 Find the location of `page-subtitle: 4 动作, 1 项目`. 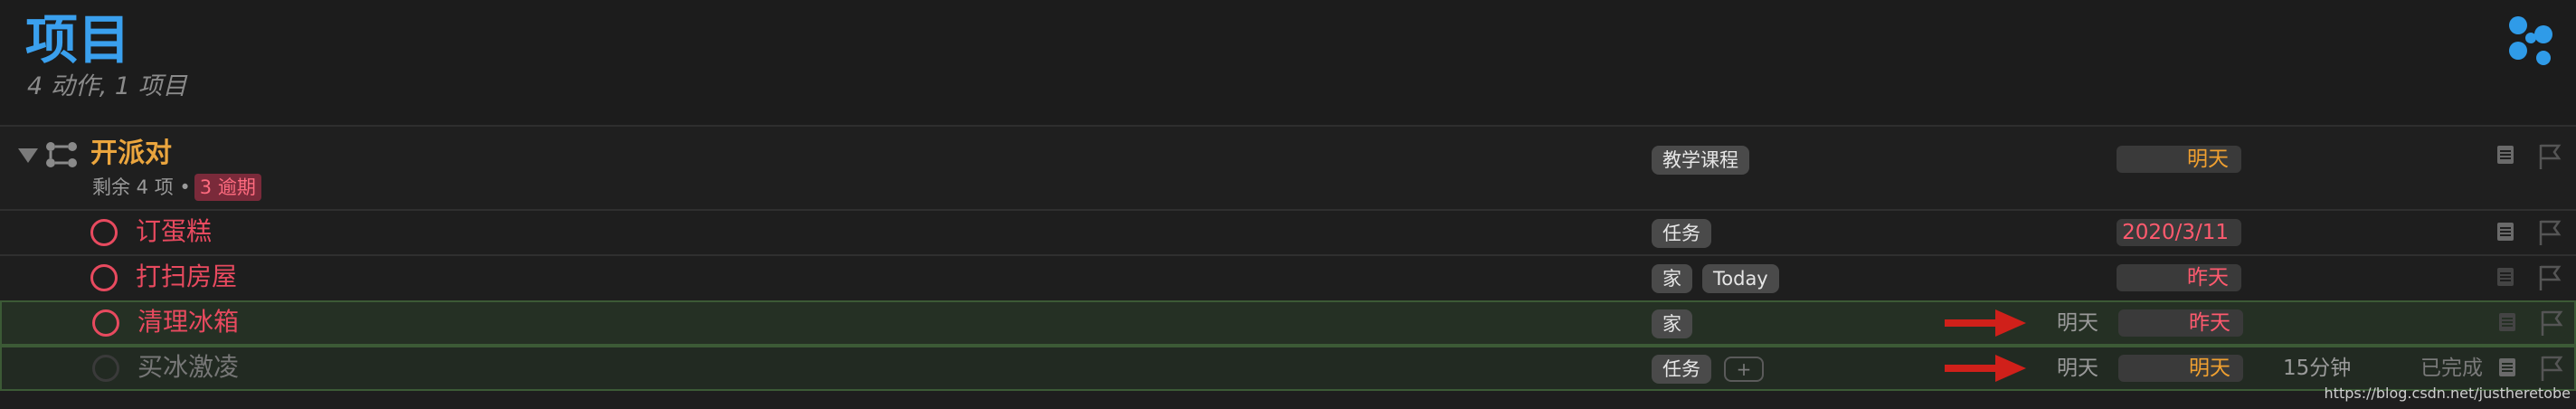

page-subtitle: 4 动作, 1 项目 is located at coordinates (107, 86).